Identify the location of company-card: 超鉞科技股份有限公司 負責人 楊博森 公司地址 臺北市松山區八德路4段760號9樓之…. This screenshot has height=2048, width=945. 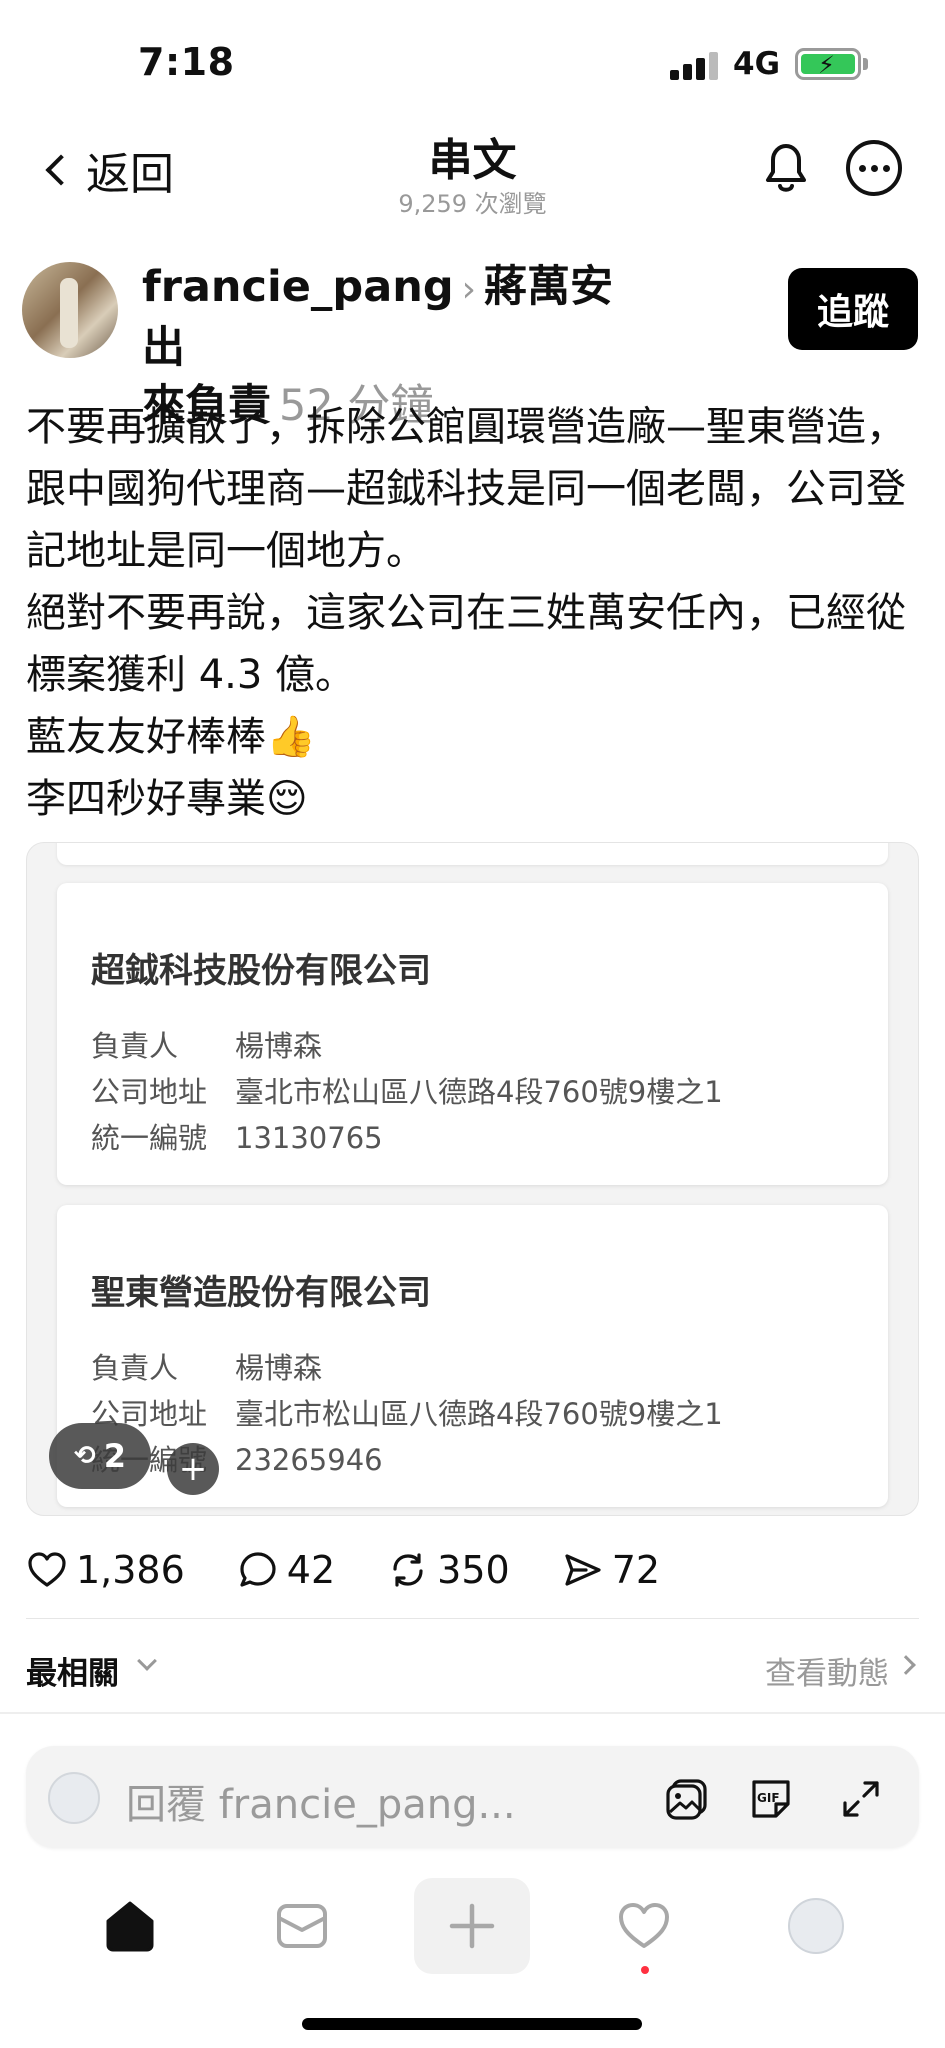
(472, 1034).